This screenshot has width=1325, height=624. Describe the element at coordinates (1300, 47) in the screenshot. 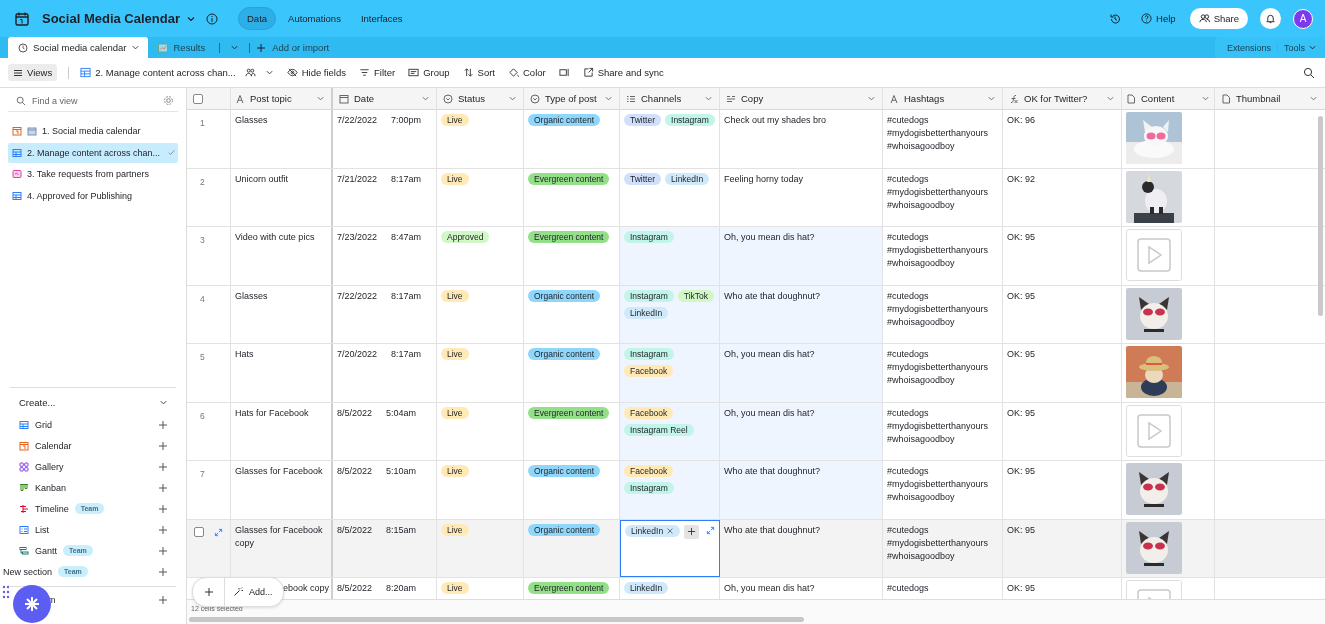

I see `tools-button: Tools` at that location.